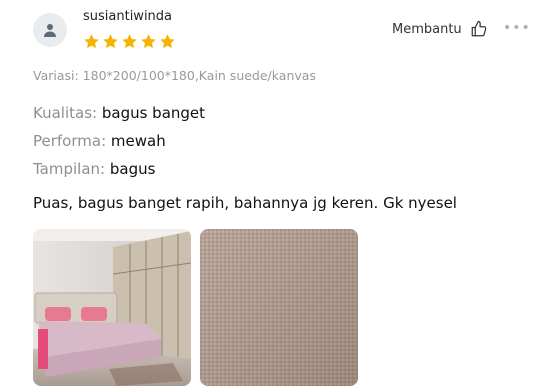 Image resolution: width=549 pixels, height=392 pixels. Describe the element at coordinates (279, 307) in the screenshot. I see `fabric-photo` at that location.